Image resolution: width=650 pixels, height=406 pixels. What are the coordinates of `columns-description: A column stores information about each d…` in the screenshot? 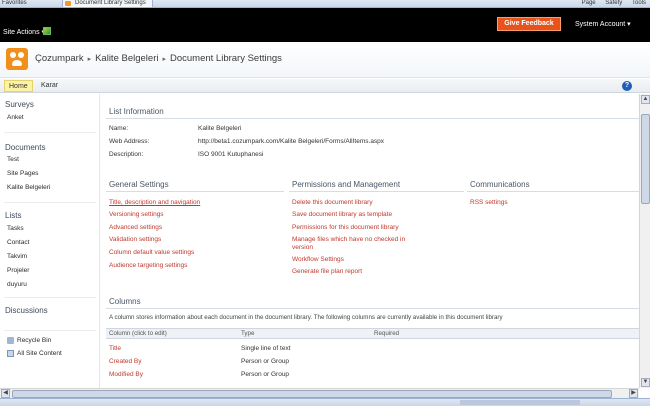 It's located at (306, 317).